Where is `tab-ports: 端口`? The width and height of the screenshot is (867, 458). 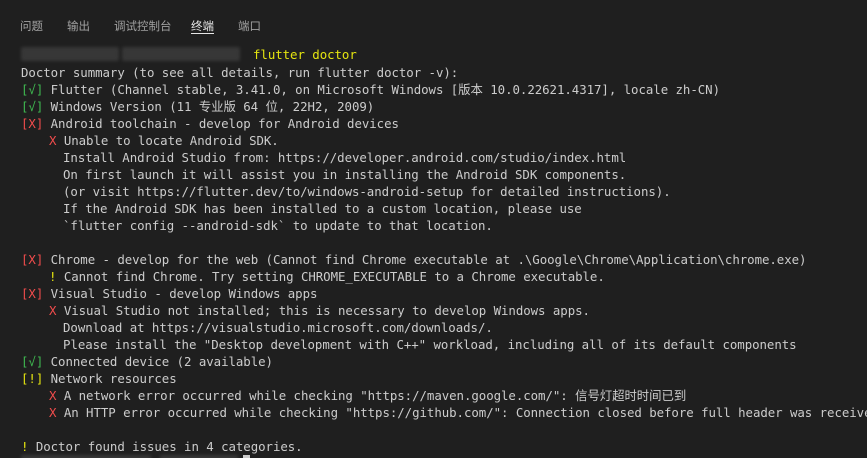 tab-ports: 端口 is located at coordinates (249, 20).